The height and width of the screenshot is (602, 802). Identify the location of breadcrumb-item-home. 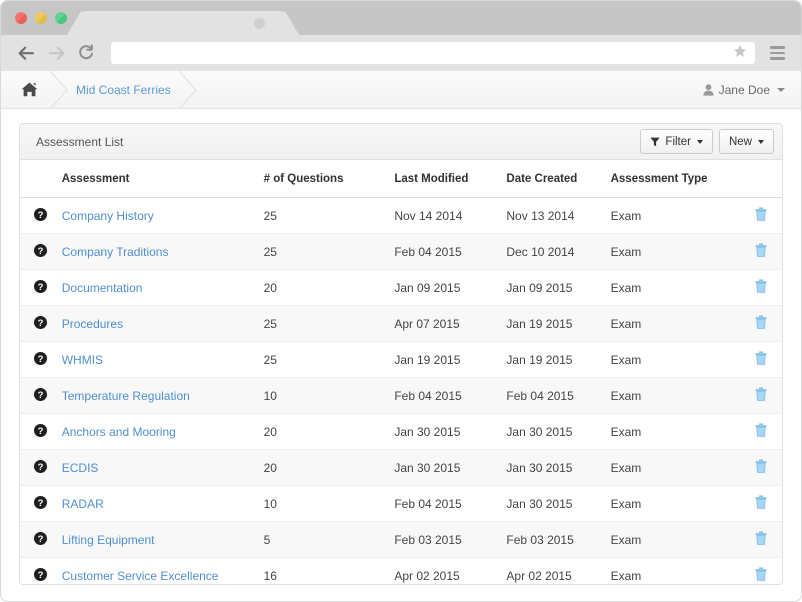
(34, 90).